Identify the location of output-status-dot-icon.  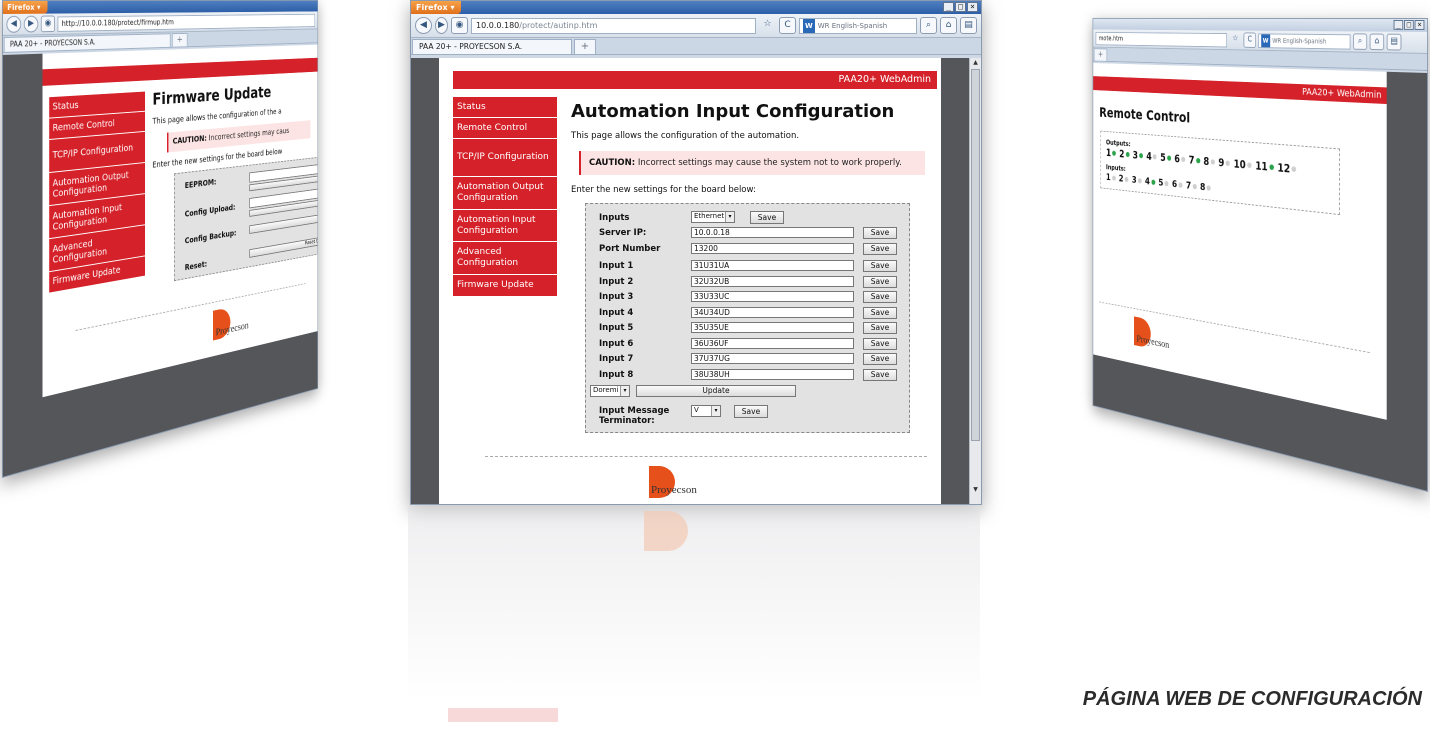
(1271, 167).